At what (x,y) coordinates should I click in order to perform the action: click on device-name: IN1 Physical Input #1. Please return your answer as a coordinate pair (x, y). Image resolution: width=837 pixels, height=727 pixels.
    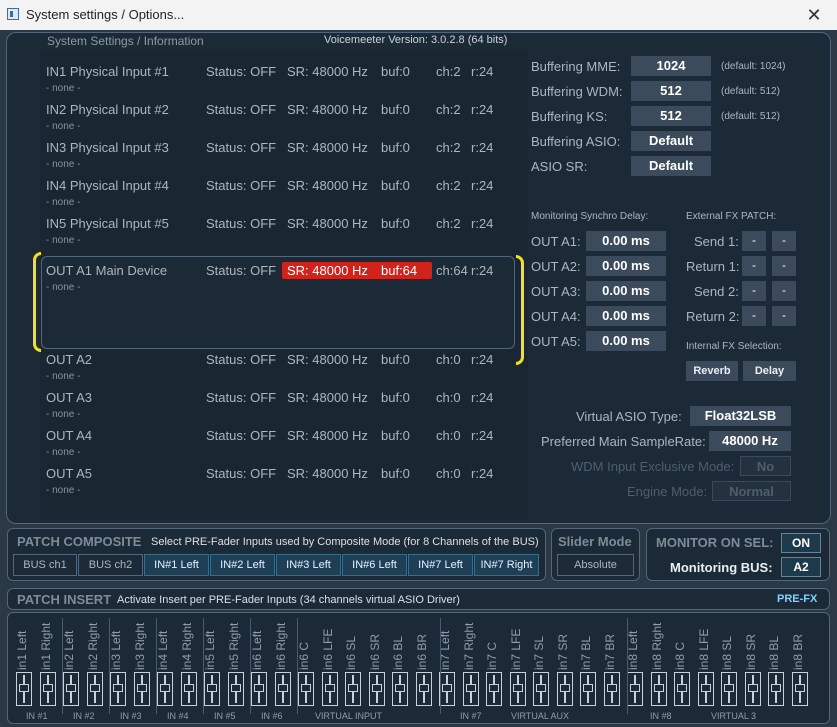
    Looking at the image, I should click on (107, 71).